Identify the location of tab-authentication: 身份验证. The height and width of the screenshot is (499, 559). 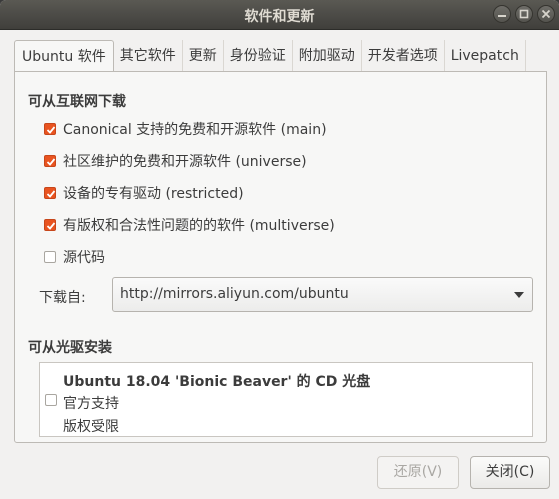
(258, 56).